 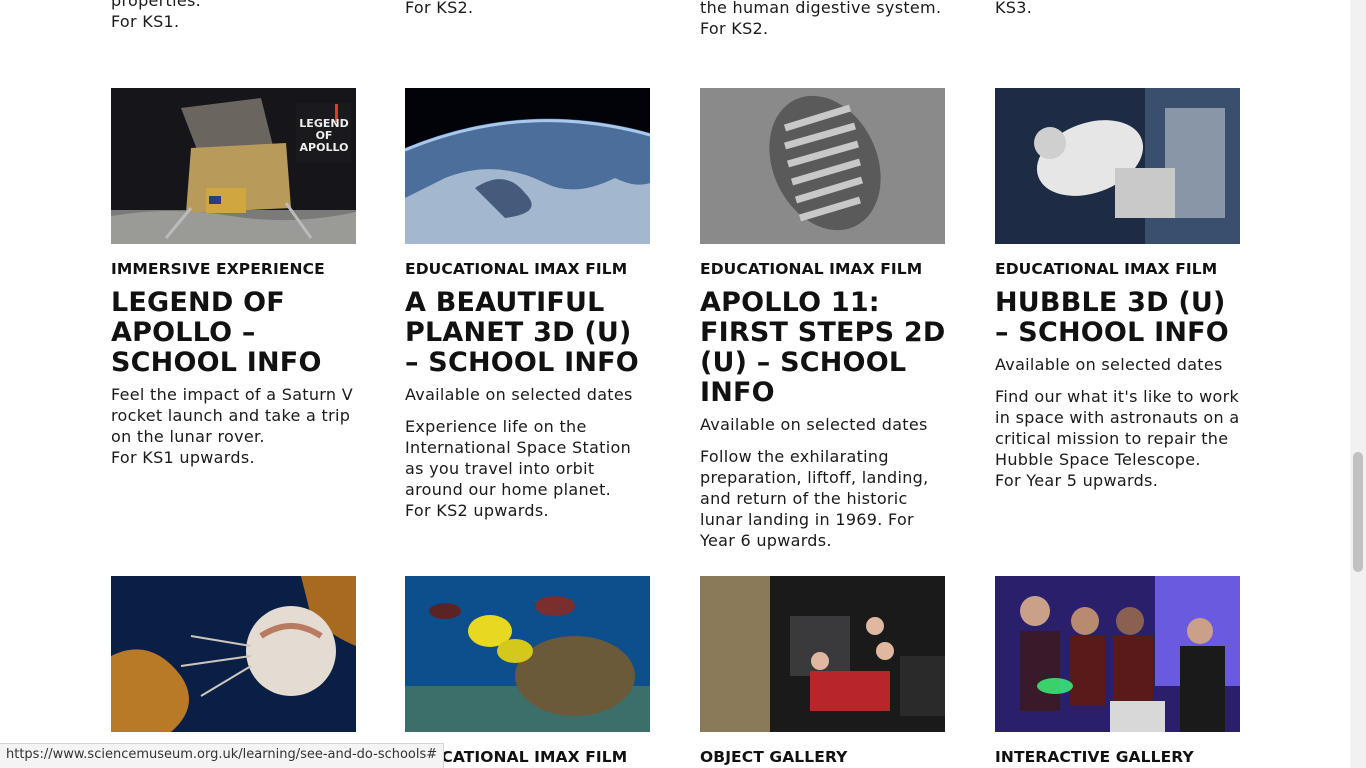 I want to click on card-nautilus, so click(x=234, y=654).